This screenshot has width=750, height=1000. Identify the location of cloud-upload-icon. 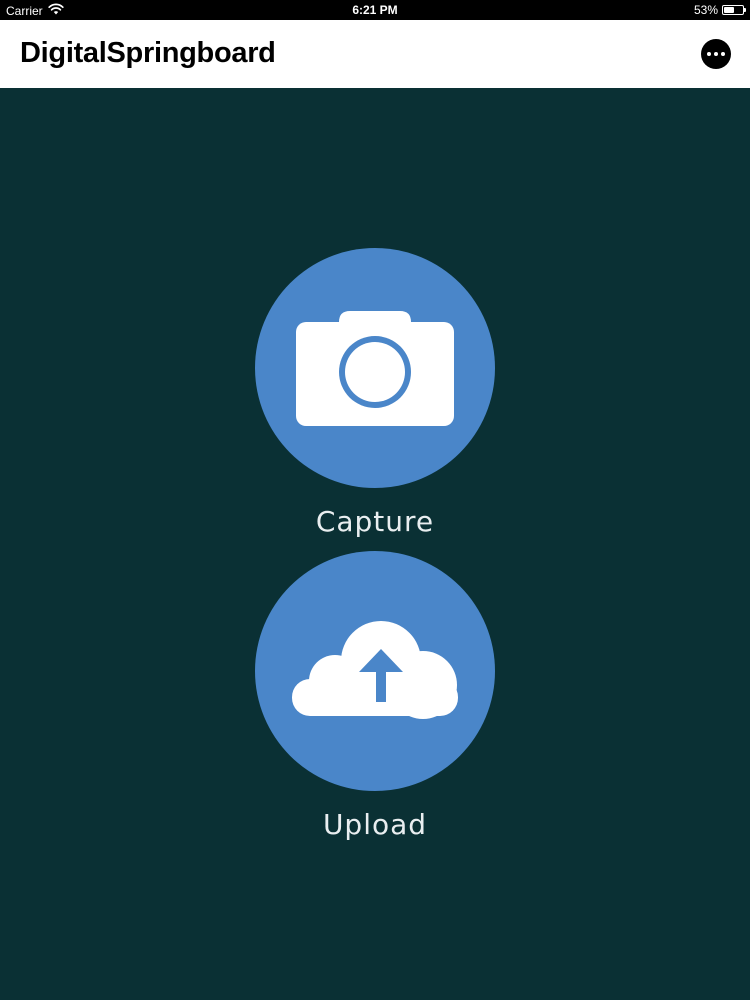
(375, 670).